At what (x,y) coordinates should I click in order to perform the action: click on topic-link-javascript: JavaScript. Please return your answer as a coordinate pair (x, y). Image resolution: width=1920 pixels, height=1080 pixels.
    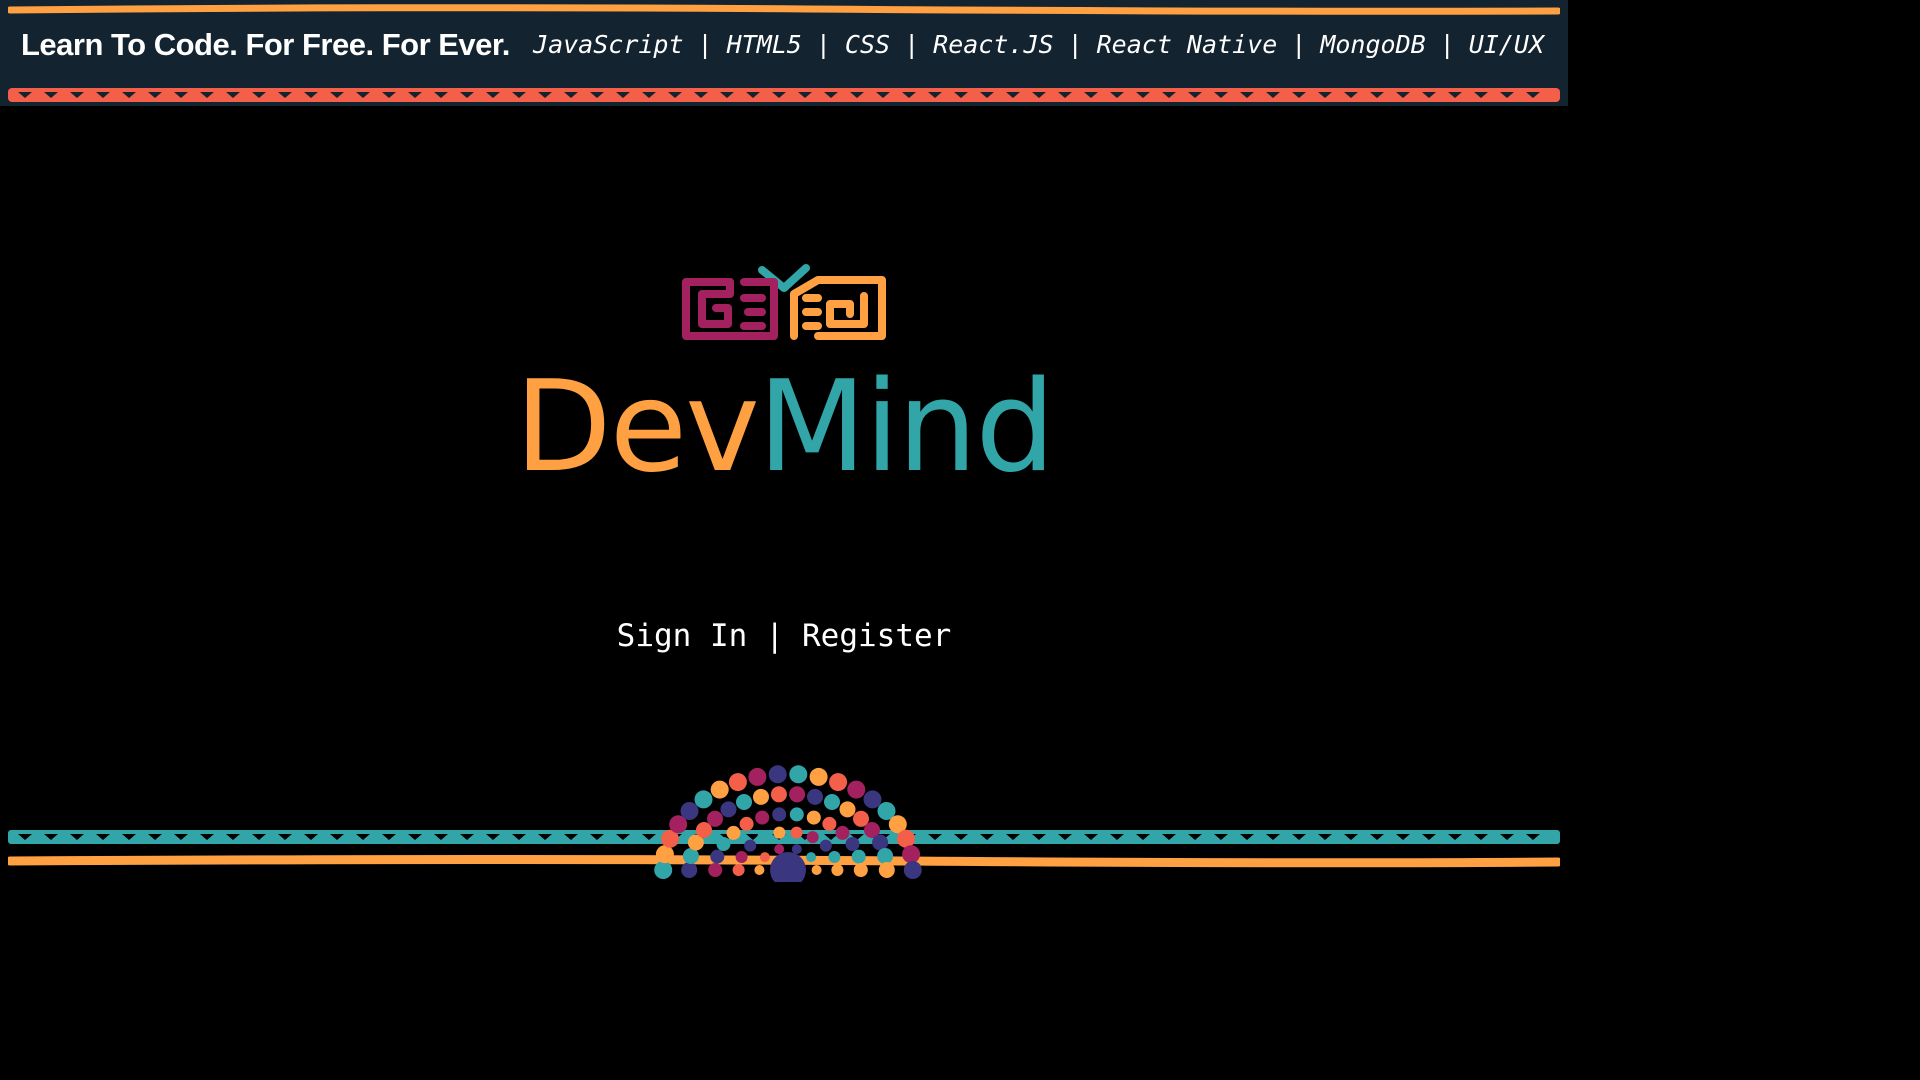
    Looking at the image, I should click on (608, 44).